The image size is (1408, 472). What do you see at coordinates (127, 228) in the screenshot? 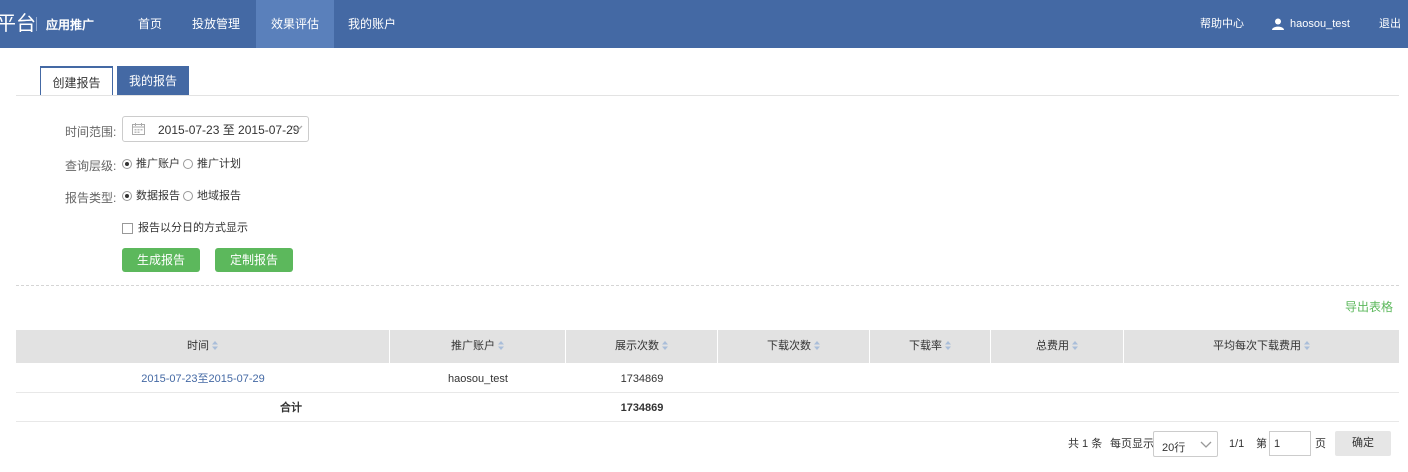
I see `daily-display-checkbox` at bounding box center [127, 228].